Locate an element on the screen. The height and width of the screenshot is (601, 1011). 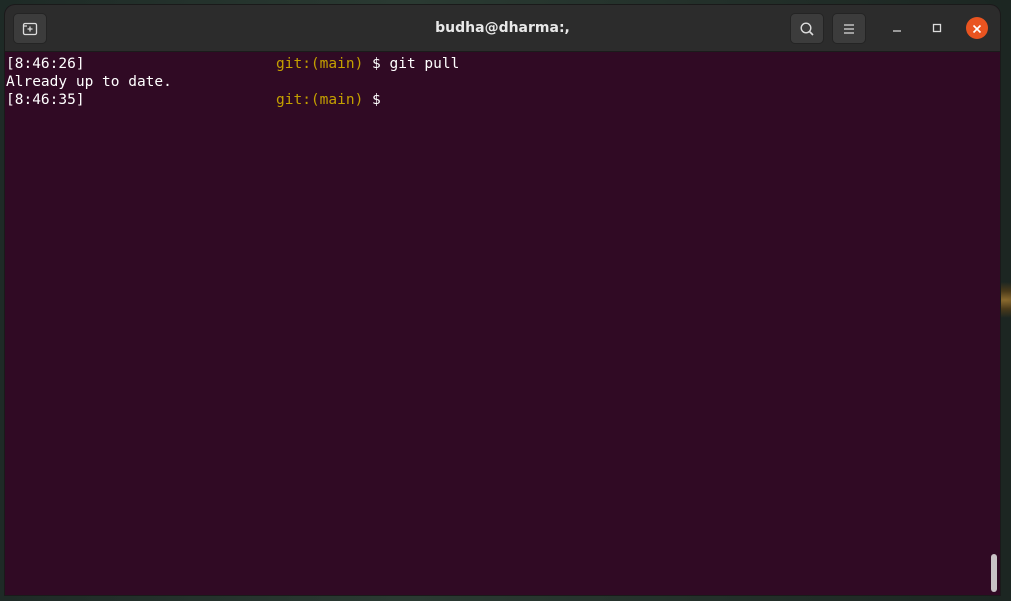
maximize-button is located at coordinates (937, 28).